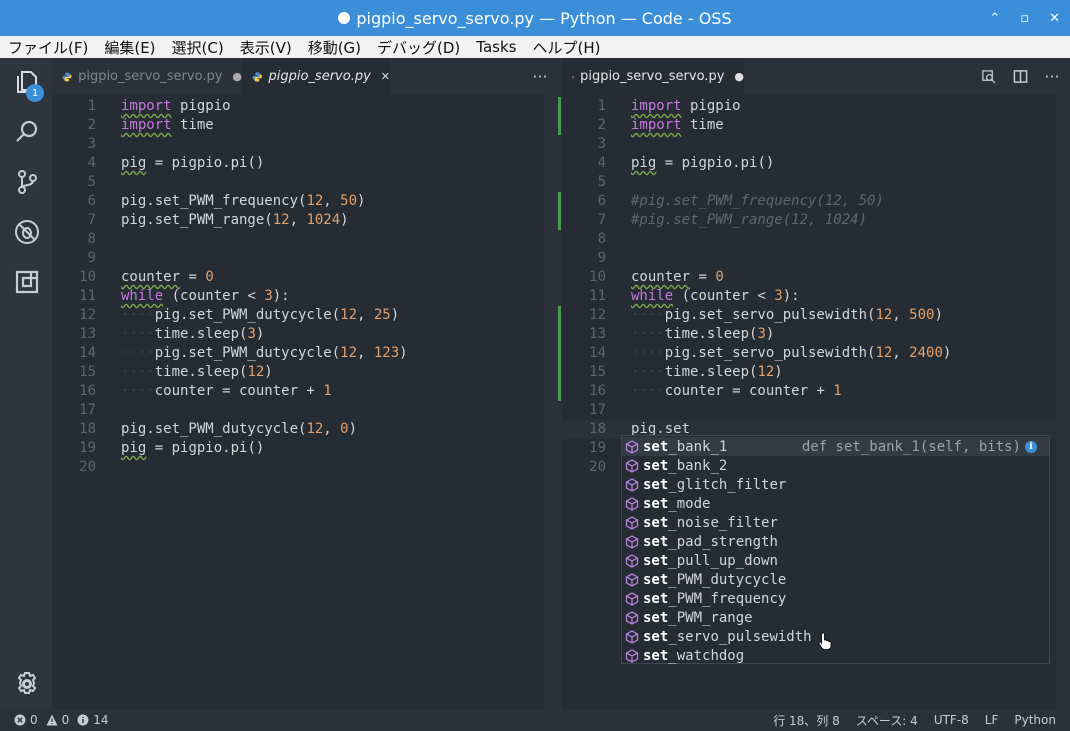 The height and width of the screenshot is (731, 1070). Describe the element at coordinates (656, 617) in the screenshot. I see `suggestion-match: set` at that location.